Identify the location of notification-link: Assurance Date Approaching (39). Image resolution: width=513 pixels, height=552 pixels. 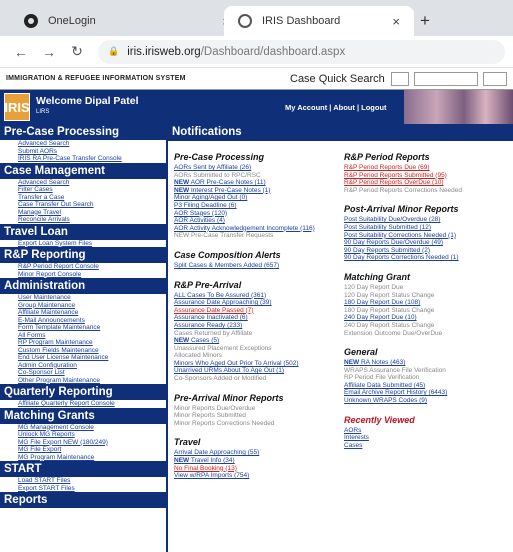
(259, 303).